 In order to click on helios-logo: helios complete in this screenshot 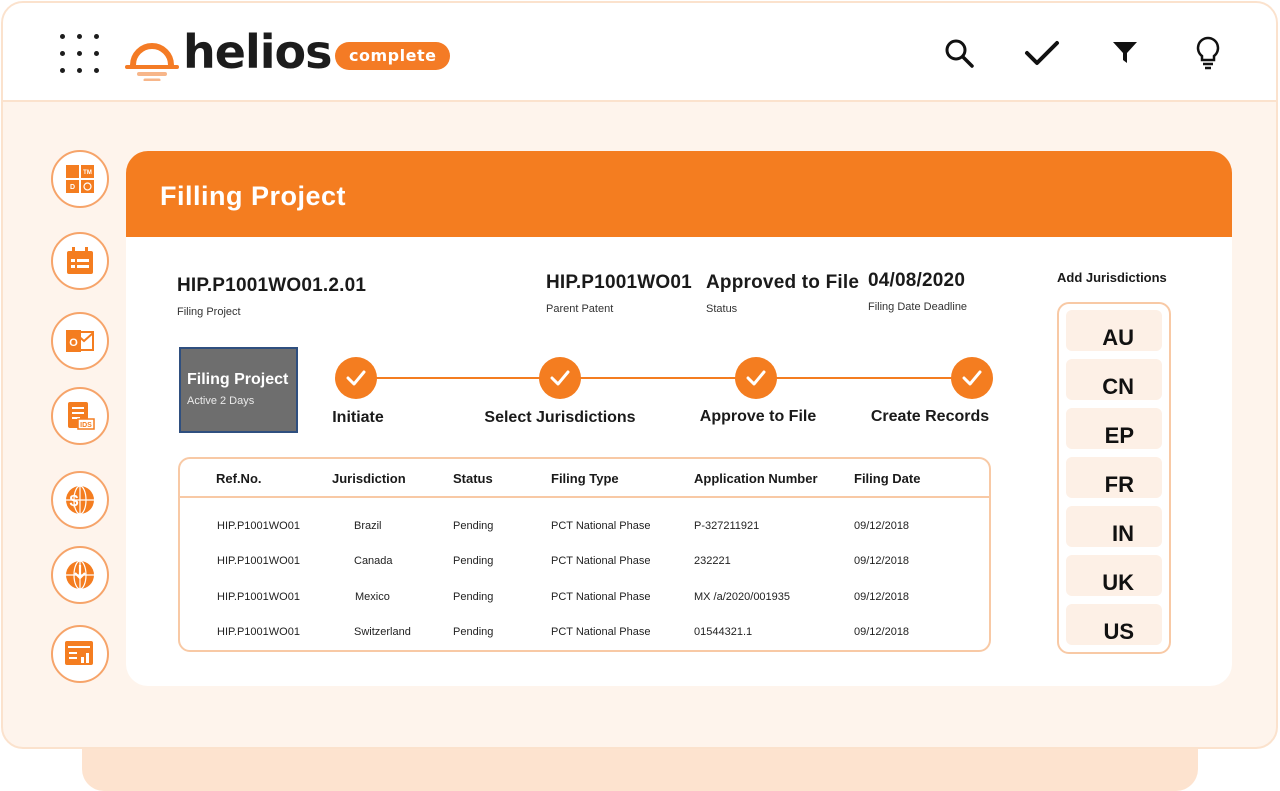, I will do `click(290, 53)`.